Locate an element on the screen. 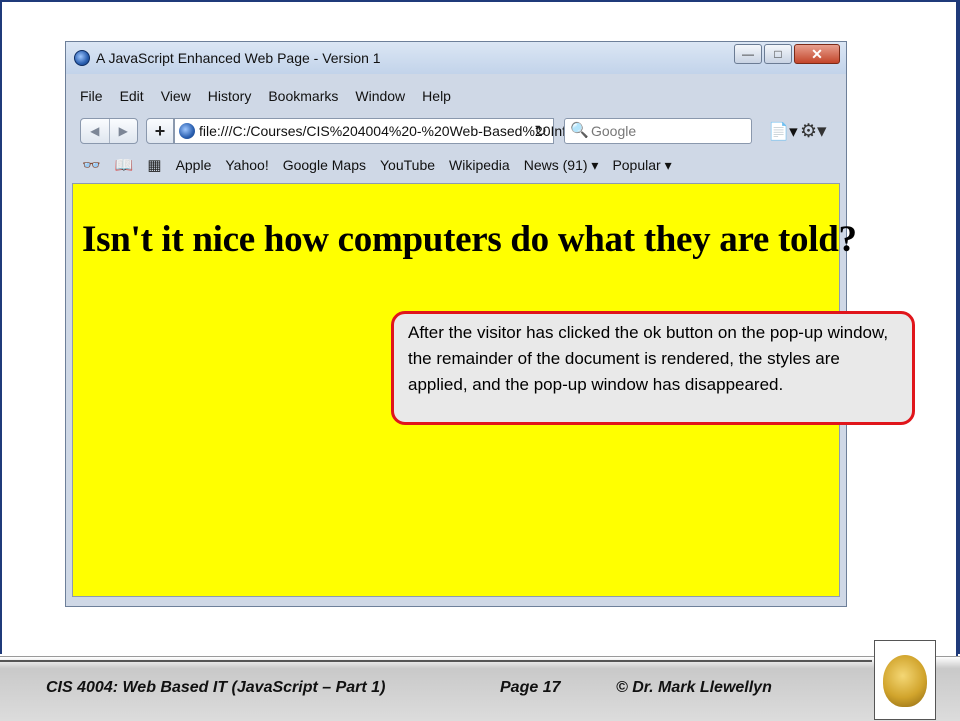  reader-icon: 👓 is located at coordinates (91, 165).